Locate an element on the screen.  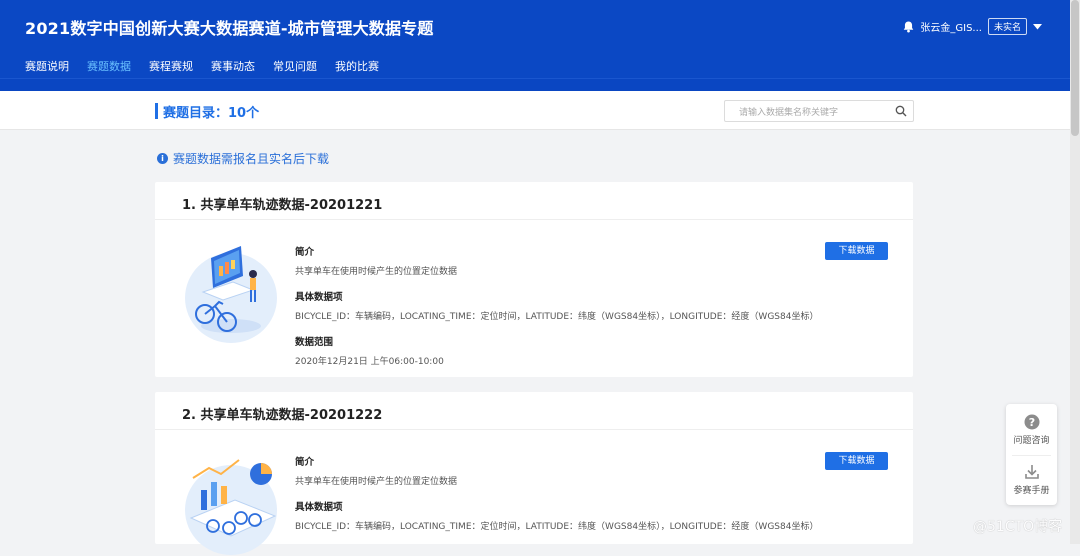
bell-icon is located at coordinates (908, 27).